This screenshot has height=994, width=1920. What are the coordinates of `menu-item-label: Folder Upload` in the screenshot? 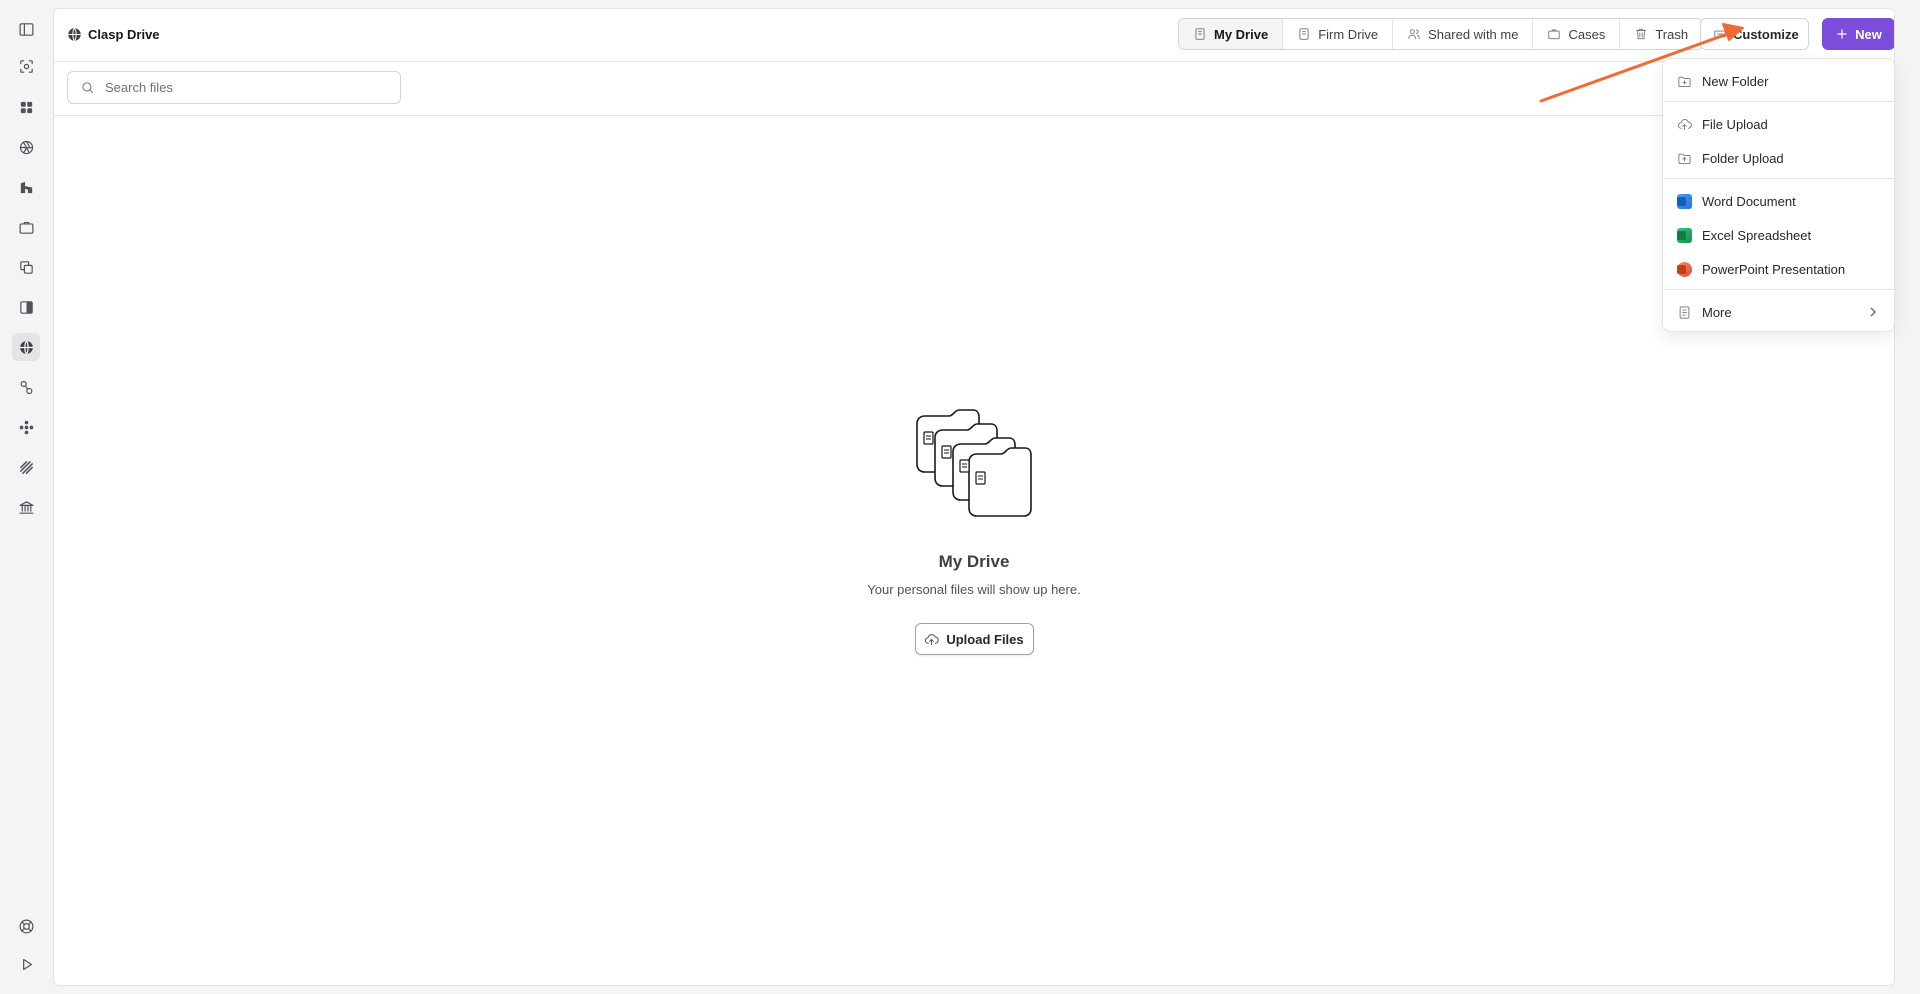 It's located at (1743, 158).